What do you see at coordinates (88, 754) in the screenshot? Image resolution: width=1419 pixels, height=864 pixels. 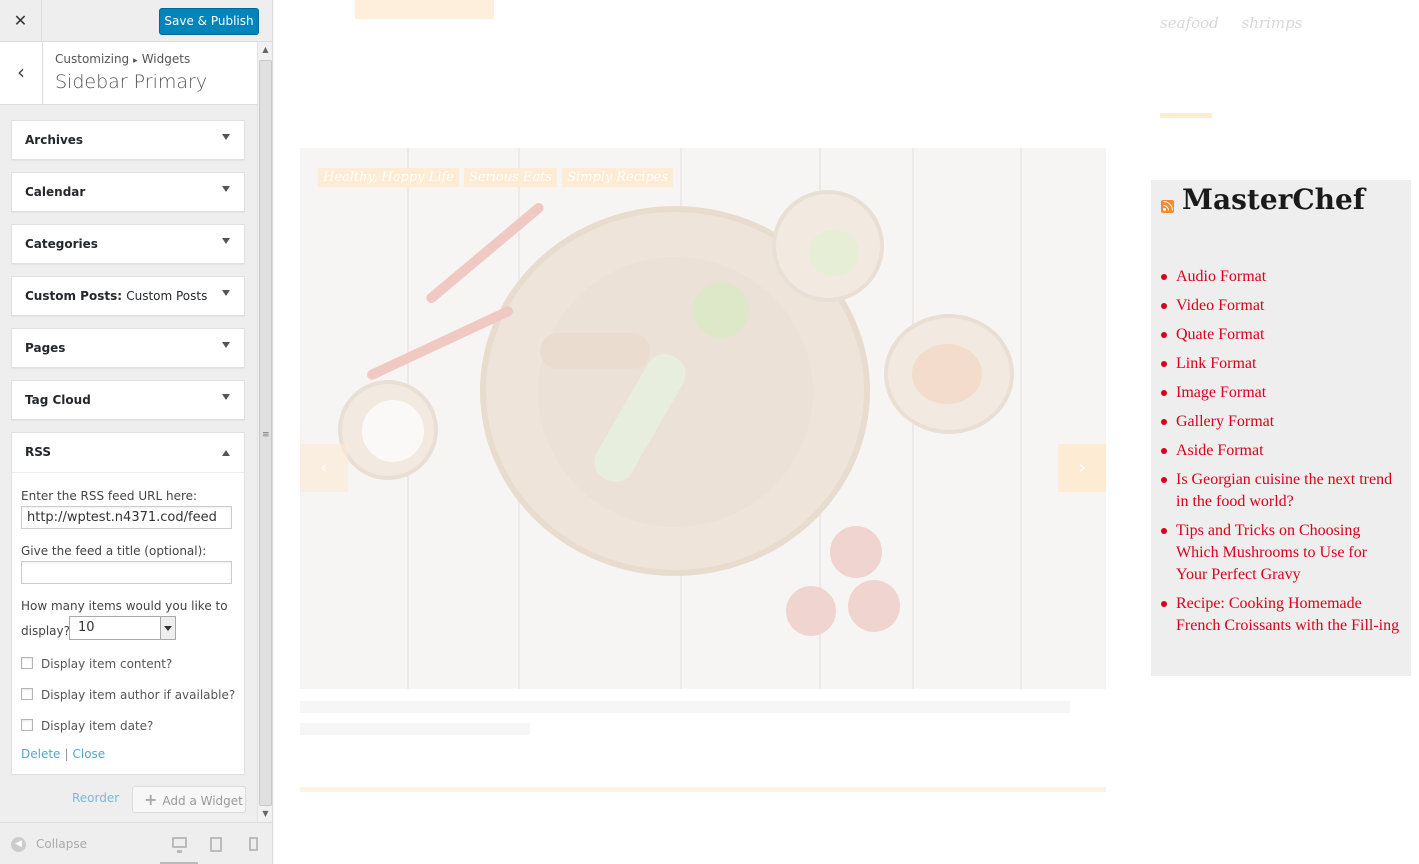 I see `close-link: Close` at bounding box center [88, 754].